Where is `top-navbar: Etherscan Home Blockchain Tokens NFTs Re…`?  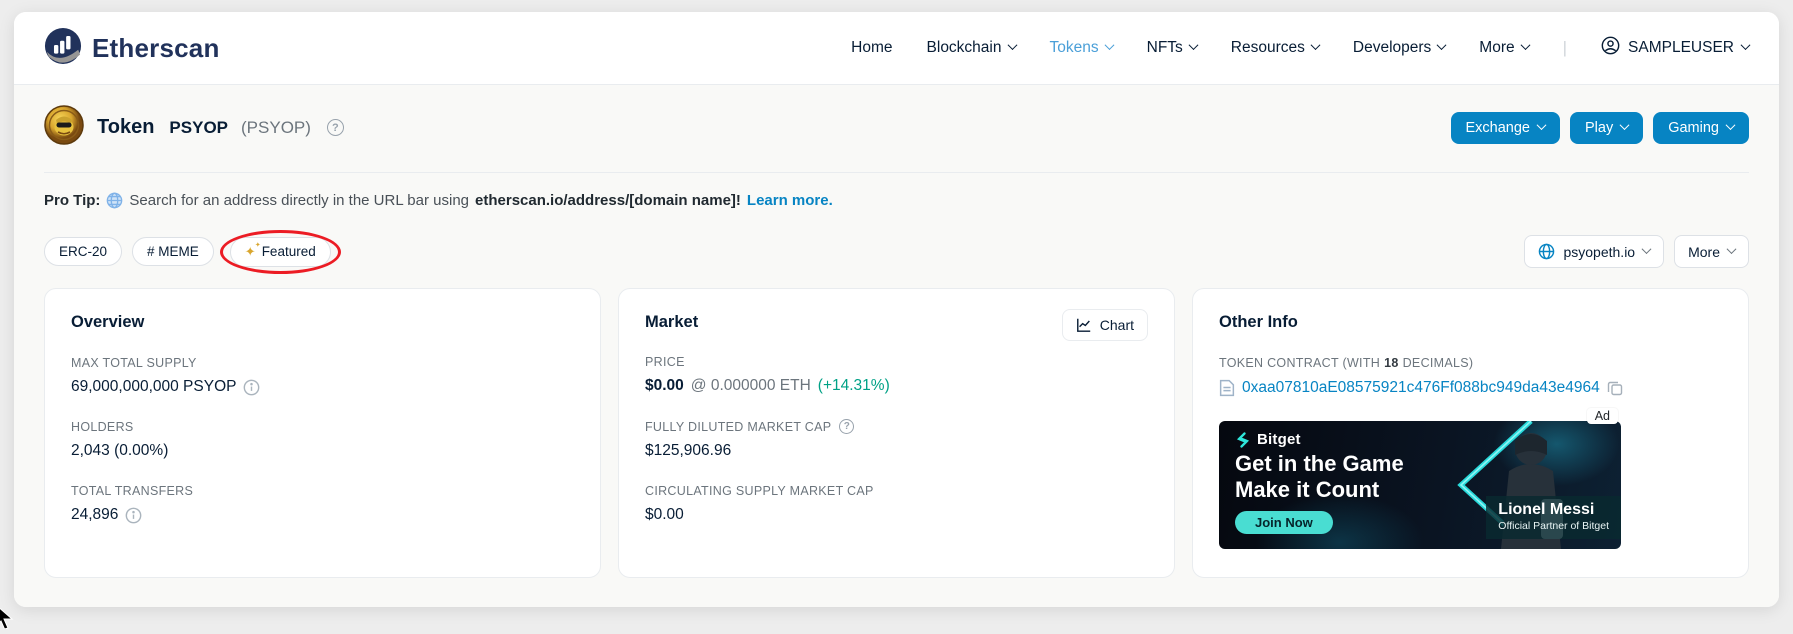 top-navbar: Etherscan Home Blockchain Tokens NFTs Re… is located at coordinates (896, 48).